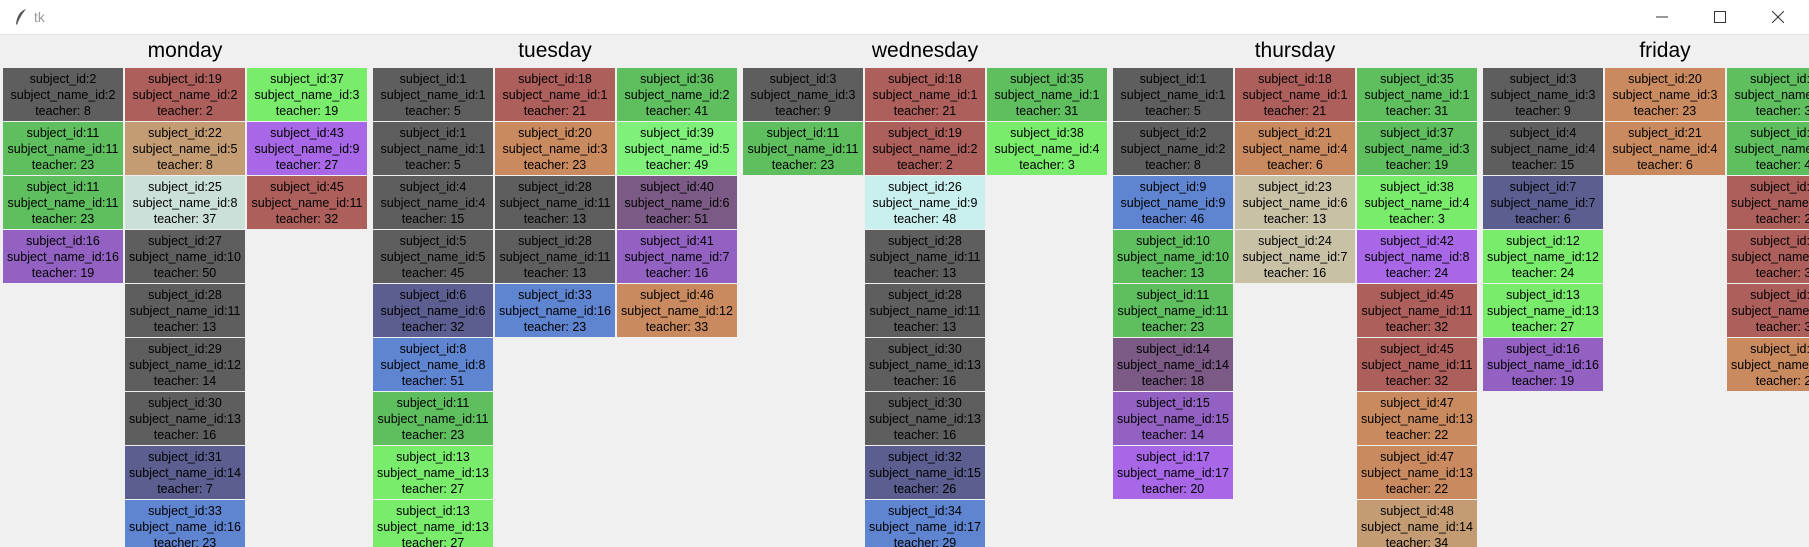 The image size is (1809, 547). Describe the element at coordinates (433, 457) in the screenshot. I see `cell-subject-id: subject_id:13` at that location.